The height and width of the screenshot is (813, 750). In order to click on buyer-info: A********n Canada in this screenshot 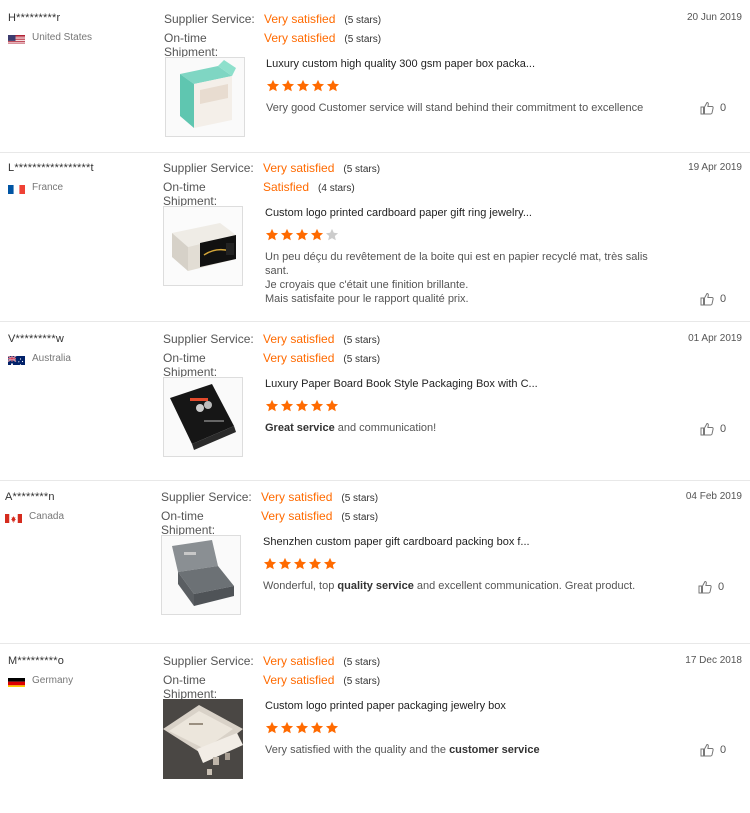, I will do `click(80, 507)`.